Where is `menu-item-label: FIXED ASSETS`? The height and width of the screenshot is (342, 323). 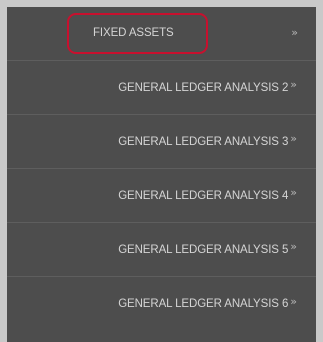
menu-item-label: FIXED ASSETS is located at coordinates (133, 33).